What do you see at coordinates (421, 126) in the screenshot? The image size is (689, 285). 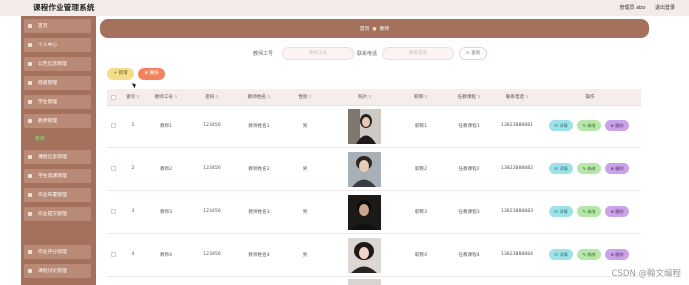 I see `cell-title: 职称1` at bounding box center [421, 126].